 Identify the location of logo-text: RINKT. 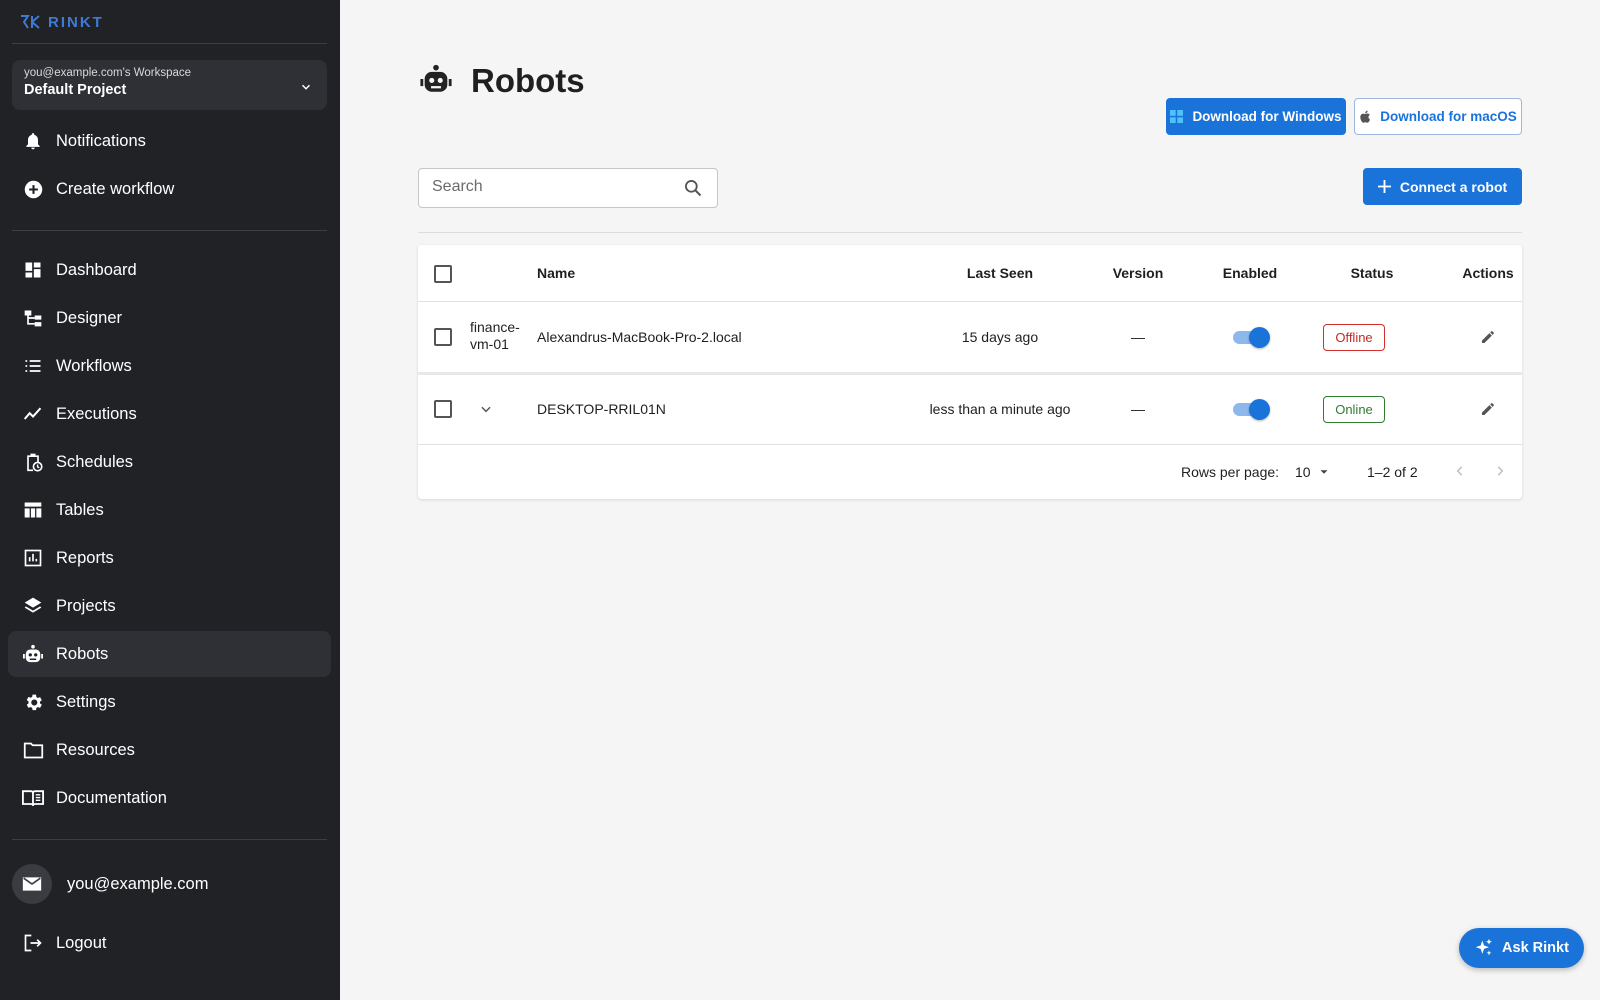
(76, 22).